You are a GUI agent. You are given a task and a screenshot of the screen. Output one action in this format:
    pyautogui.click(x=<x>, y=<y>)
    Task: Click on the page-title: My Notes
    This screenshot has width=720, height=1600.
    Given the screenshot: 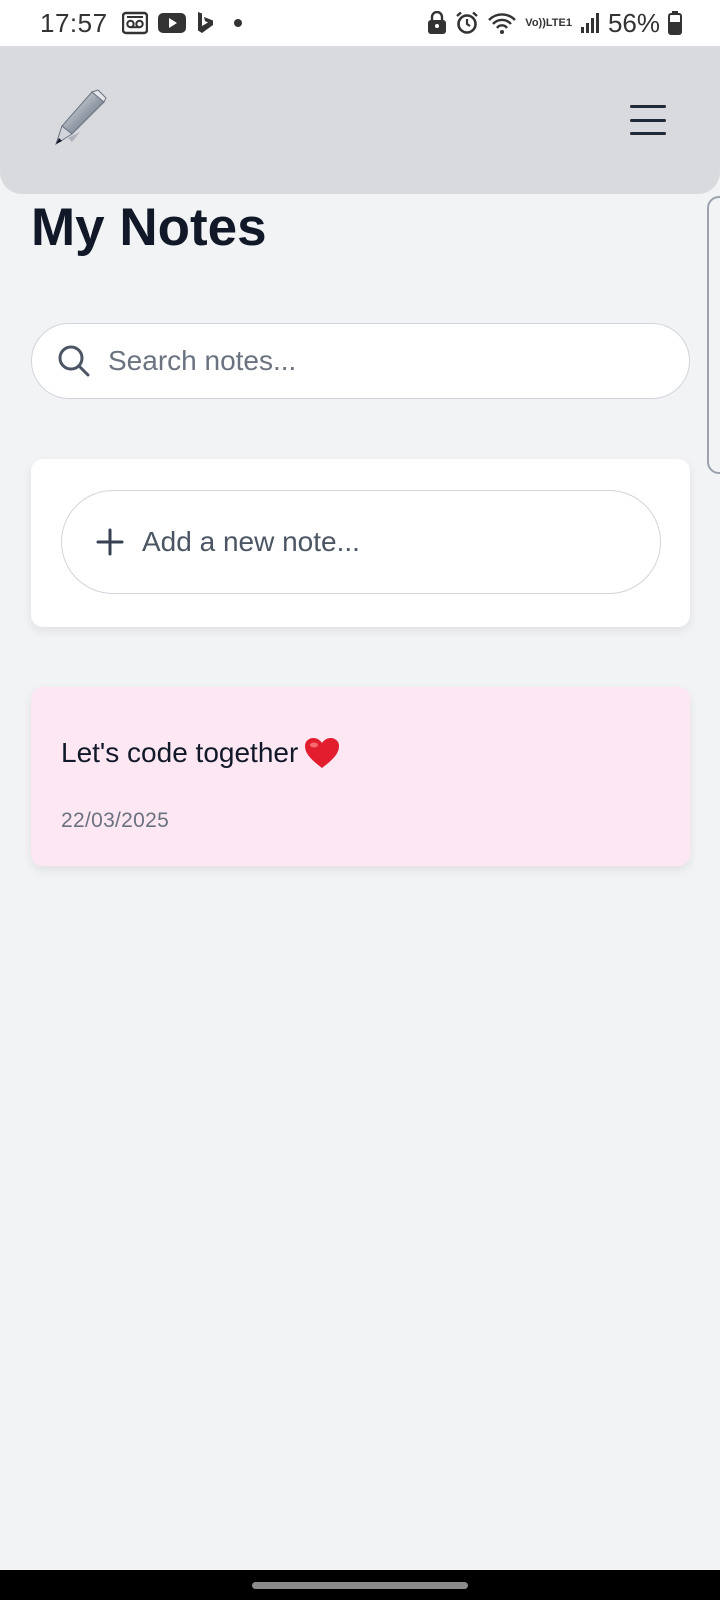 What is the action you would take?
    pyautogui.click(x=149, y=227)
    